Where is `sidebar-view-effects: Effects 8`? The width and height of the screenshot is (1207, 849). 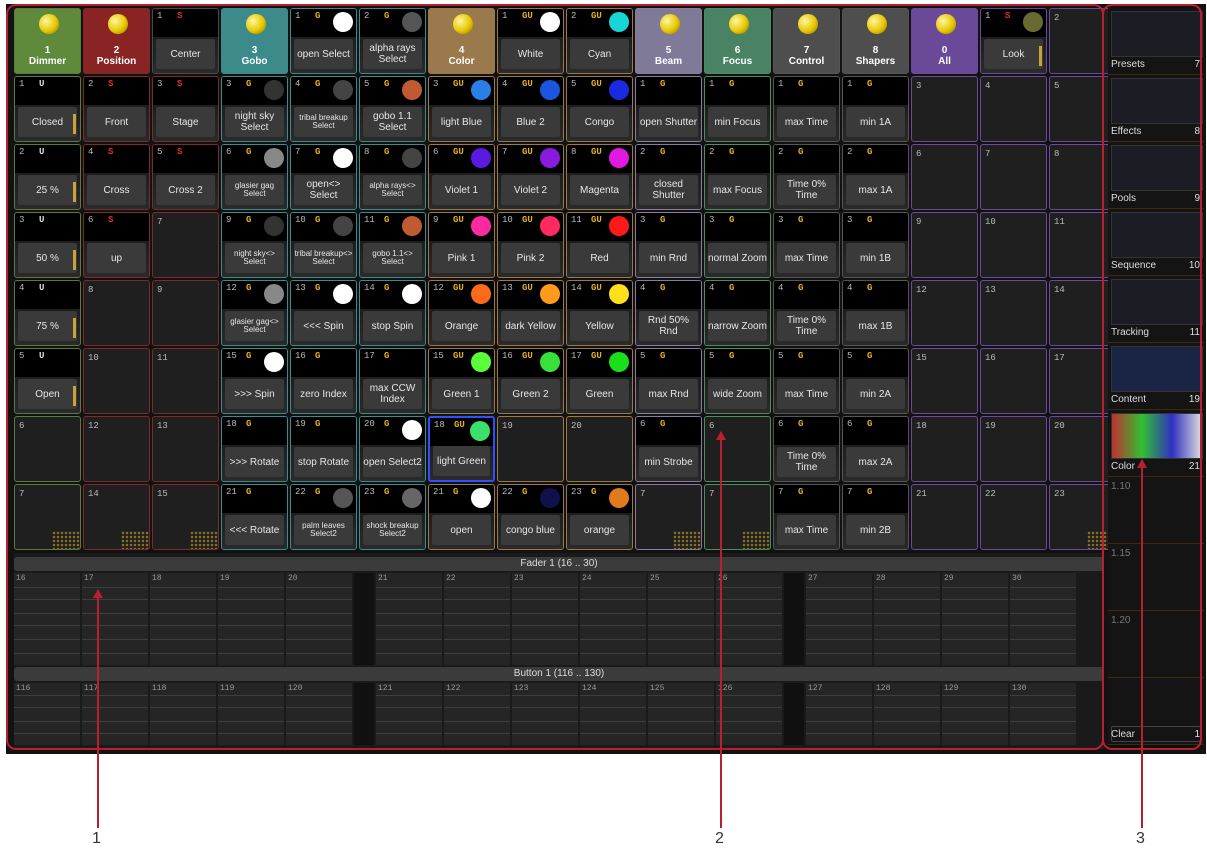 sidebar-view-effects: Effects 8 is located at coordinates (1156, 108).